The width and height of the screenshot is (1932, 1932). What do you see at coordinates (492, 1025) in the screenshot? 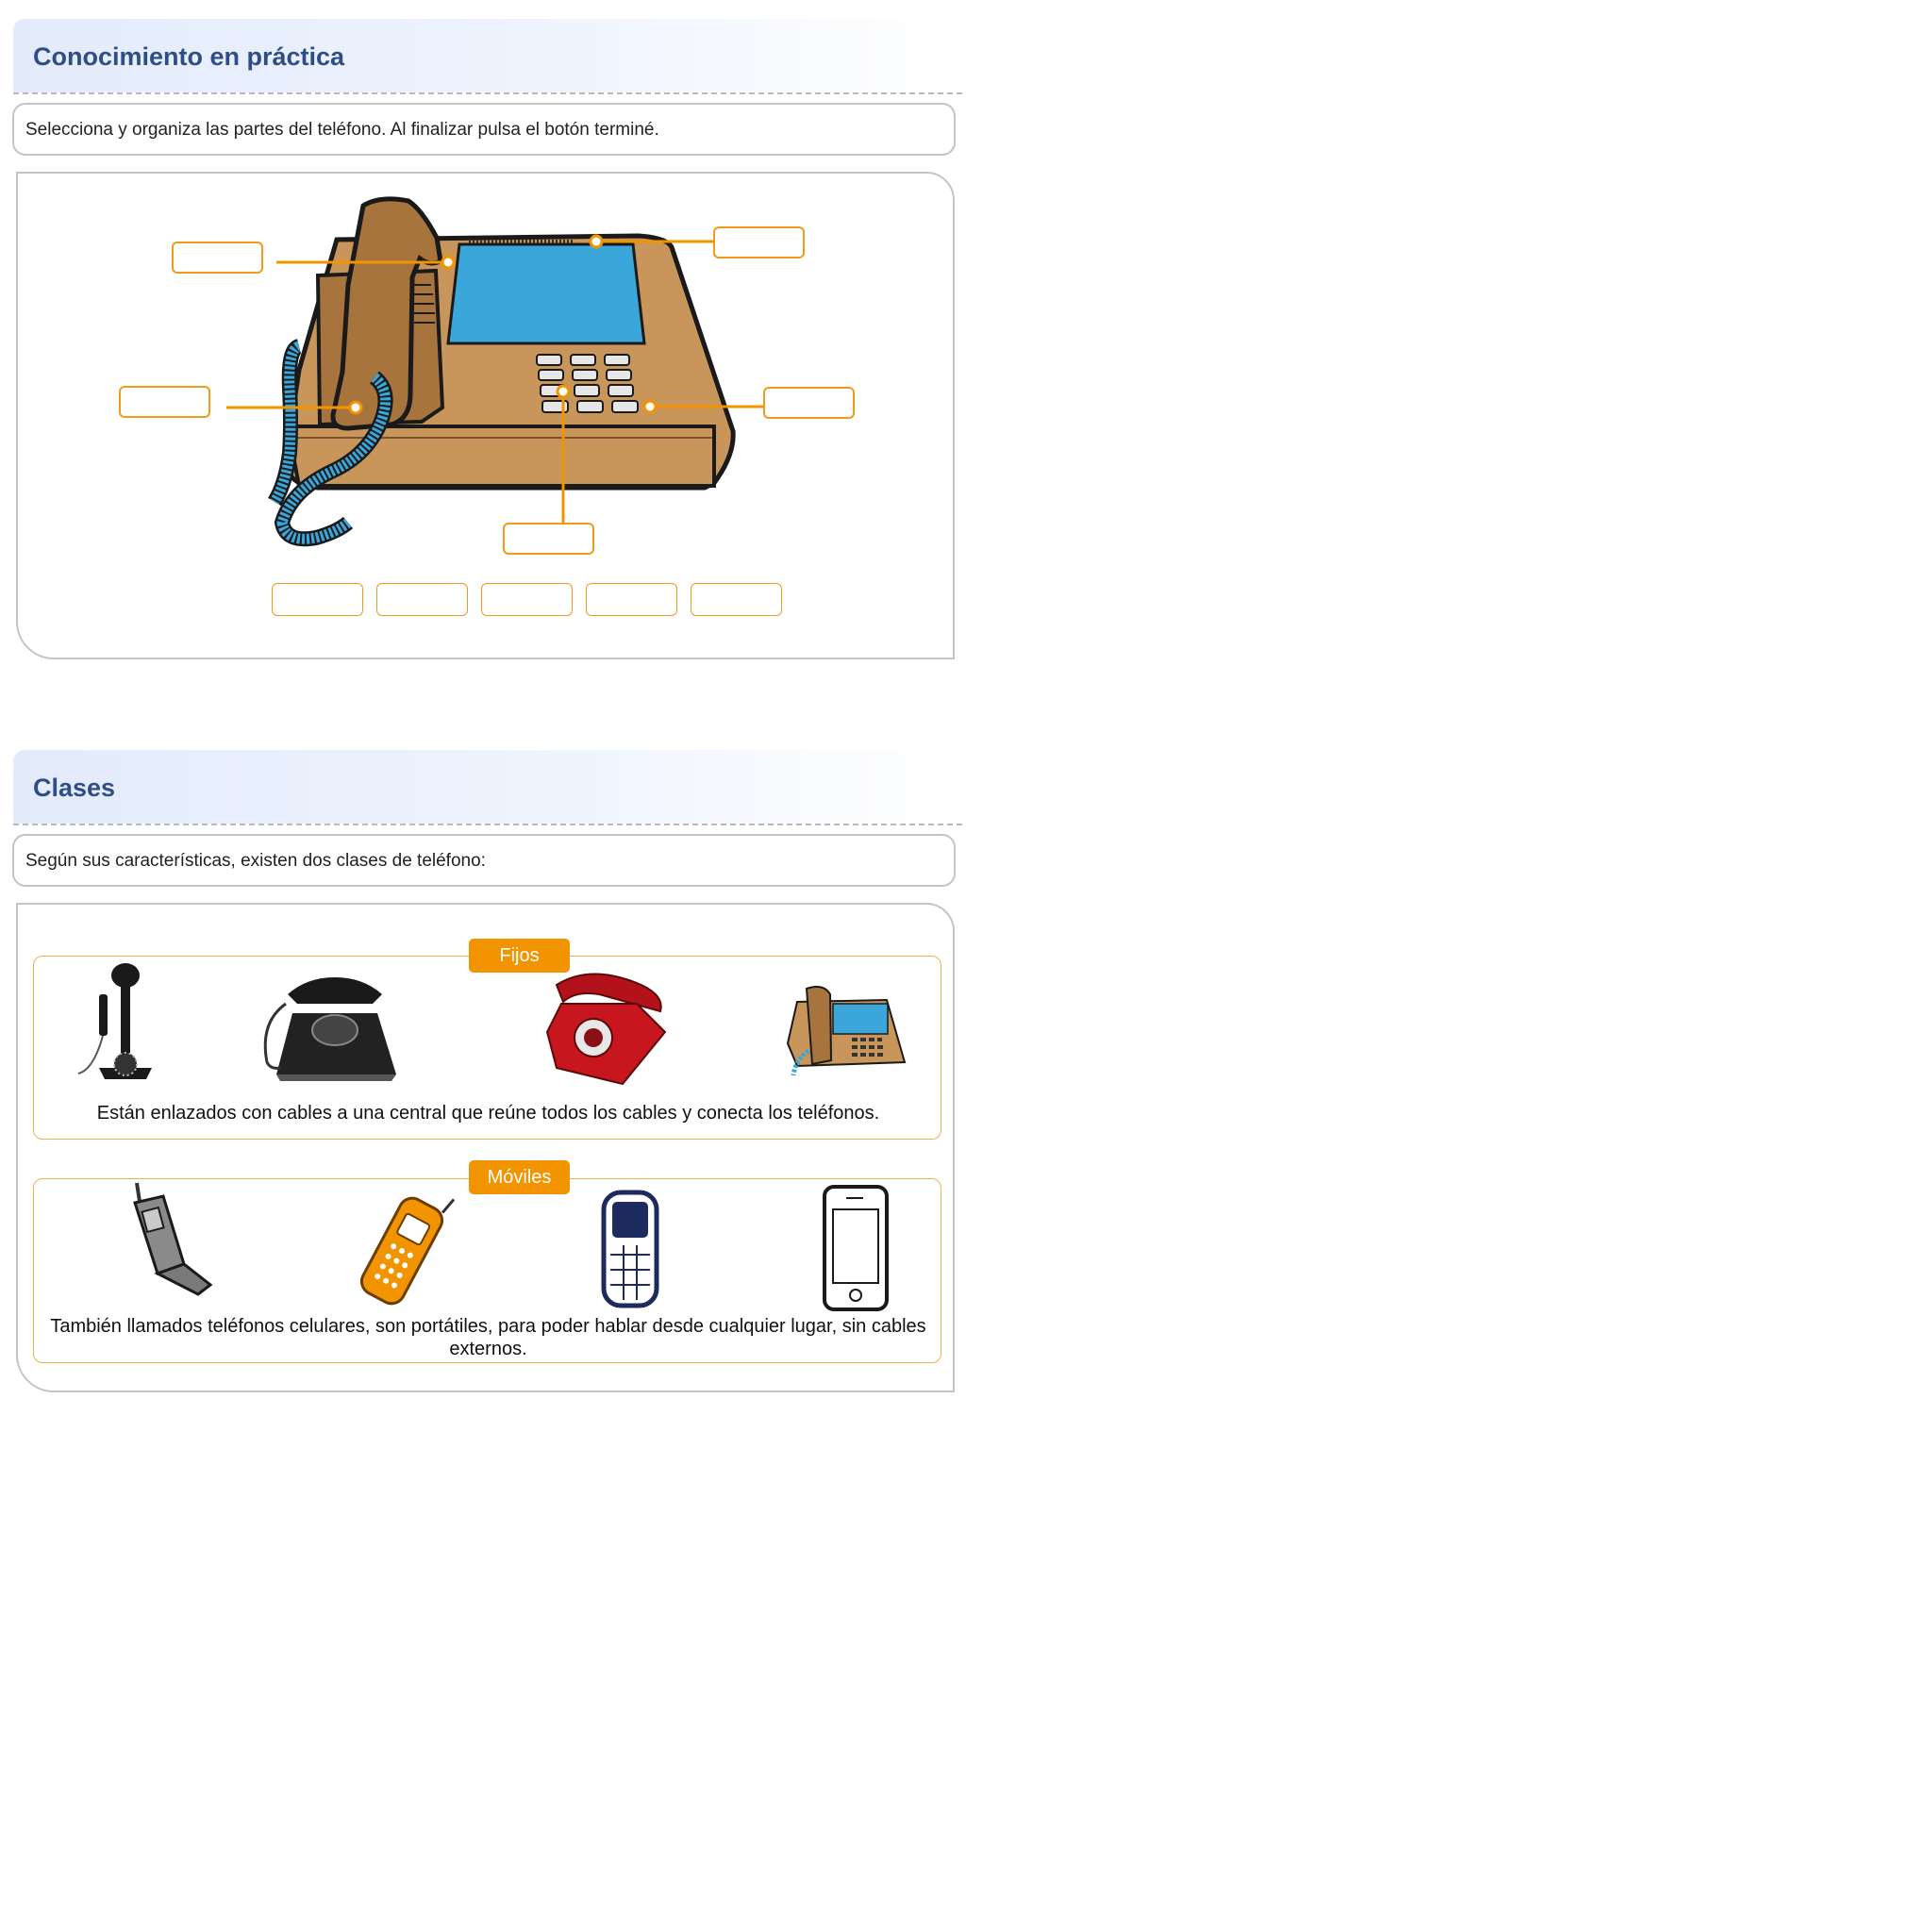
I see `fixed-phones-illustrations` at bounding box center [492, 1025].